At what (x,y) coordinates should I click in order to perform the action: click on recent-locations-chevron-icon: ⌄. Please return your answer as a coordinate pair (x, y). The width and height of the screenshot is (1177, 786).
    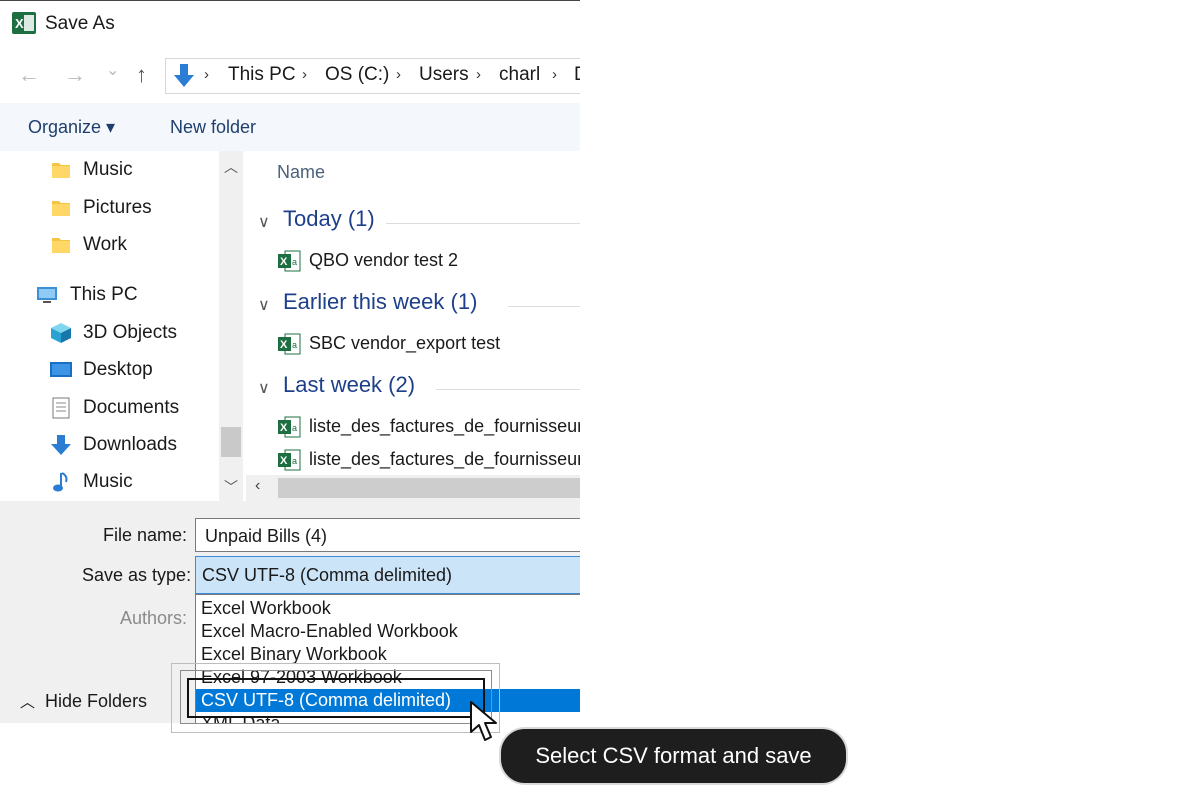
    Looking at the image, I should click on (112, 71).